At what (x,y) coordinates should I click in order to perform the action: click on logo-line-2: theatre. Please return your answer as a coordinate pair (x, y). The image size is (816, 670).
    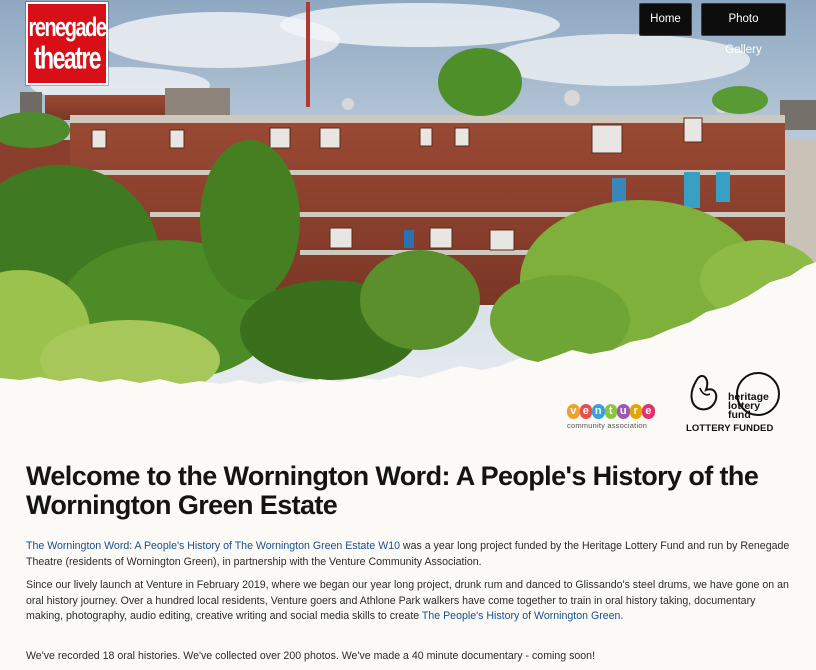
    Looking at the image, I should click on (67, 57).